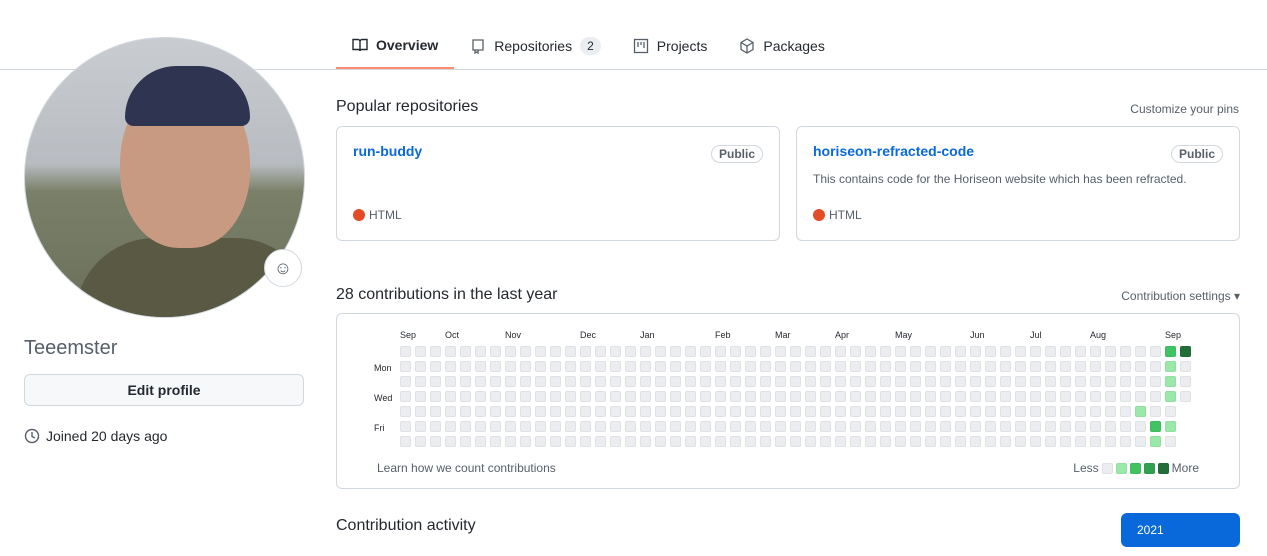 Image resolution: width=1267 pixels, height=556 pixels. What do you see at coordinates (670, 45) in the screenshot?
I see `tab-projects: Projects` at bounding box center [670, 45].